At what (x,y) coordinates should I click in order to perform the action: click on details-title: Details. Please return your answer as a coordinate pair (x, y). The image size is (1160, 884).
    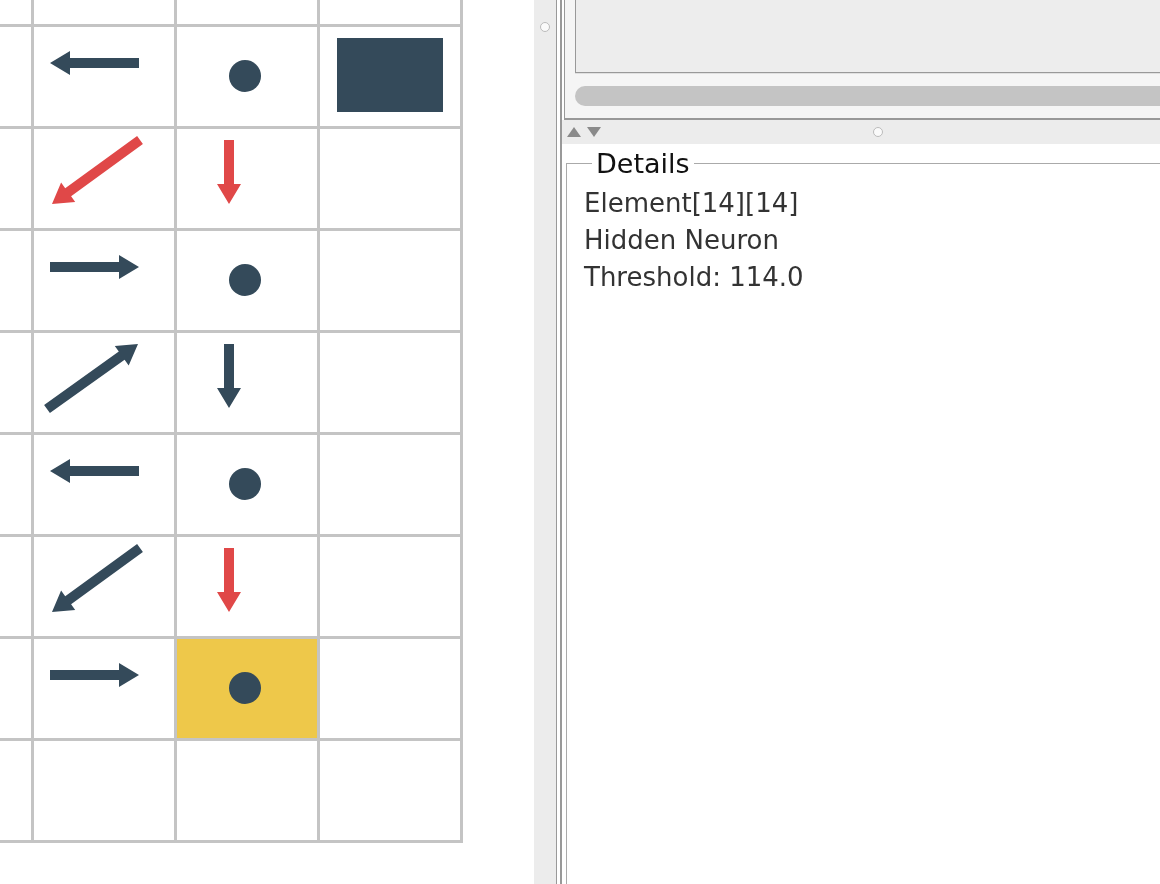
    Looking at the image, I should click on (643, 163).